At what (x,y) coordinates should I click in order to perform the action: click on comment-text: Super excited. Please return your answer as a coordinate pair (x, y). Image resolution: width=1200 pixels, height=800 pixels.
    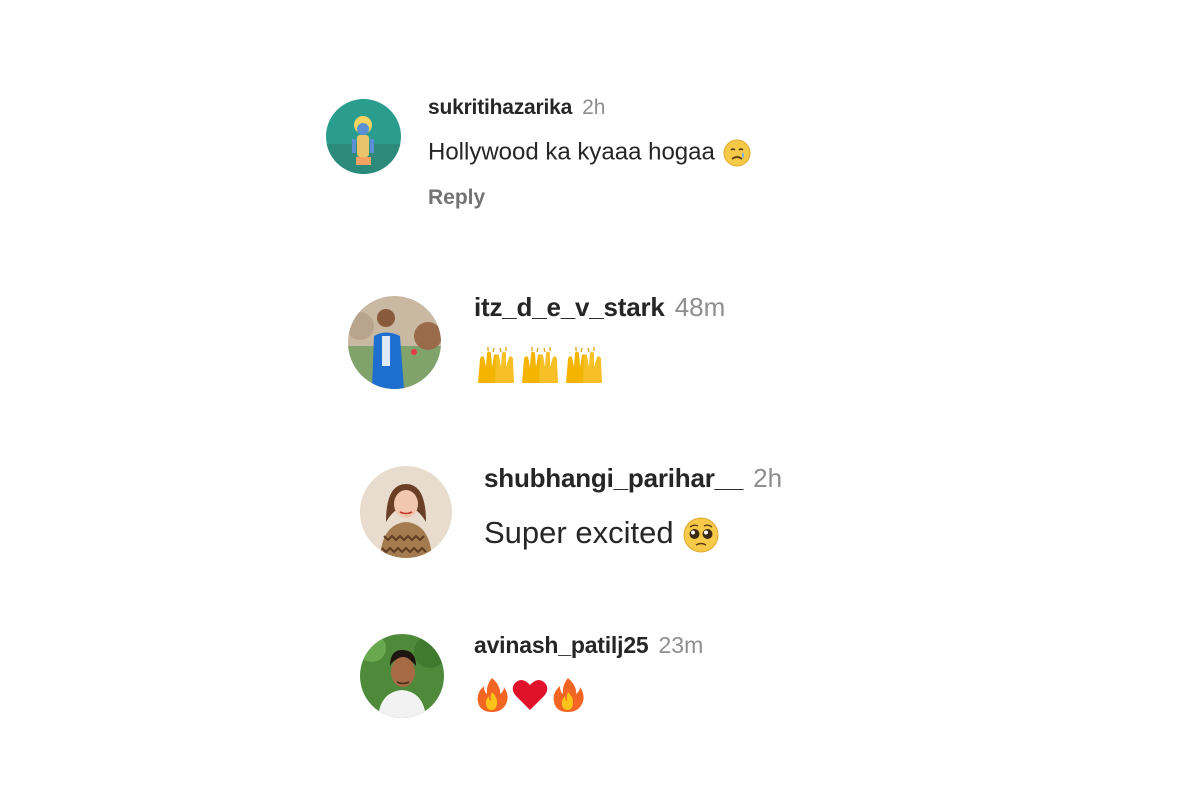
    Looking at the image, I should click on (602, 534).